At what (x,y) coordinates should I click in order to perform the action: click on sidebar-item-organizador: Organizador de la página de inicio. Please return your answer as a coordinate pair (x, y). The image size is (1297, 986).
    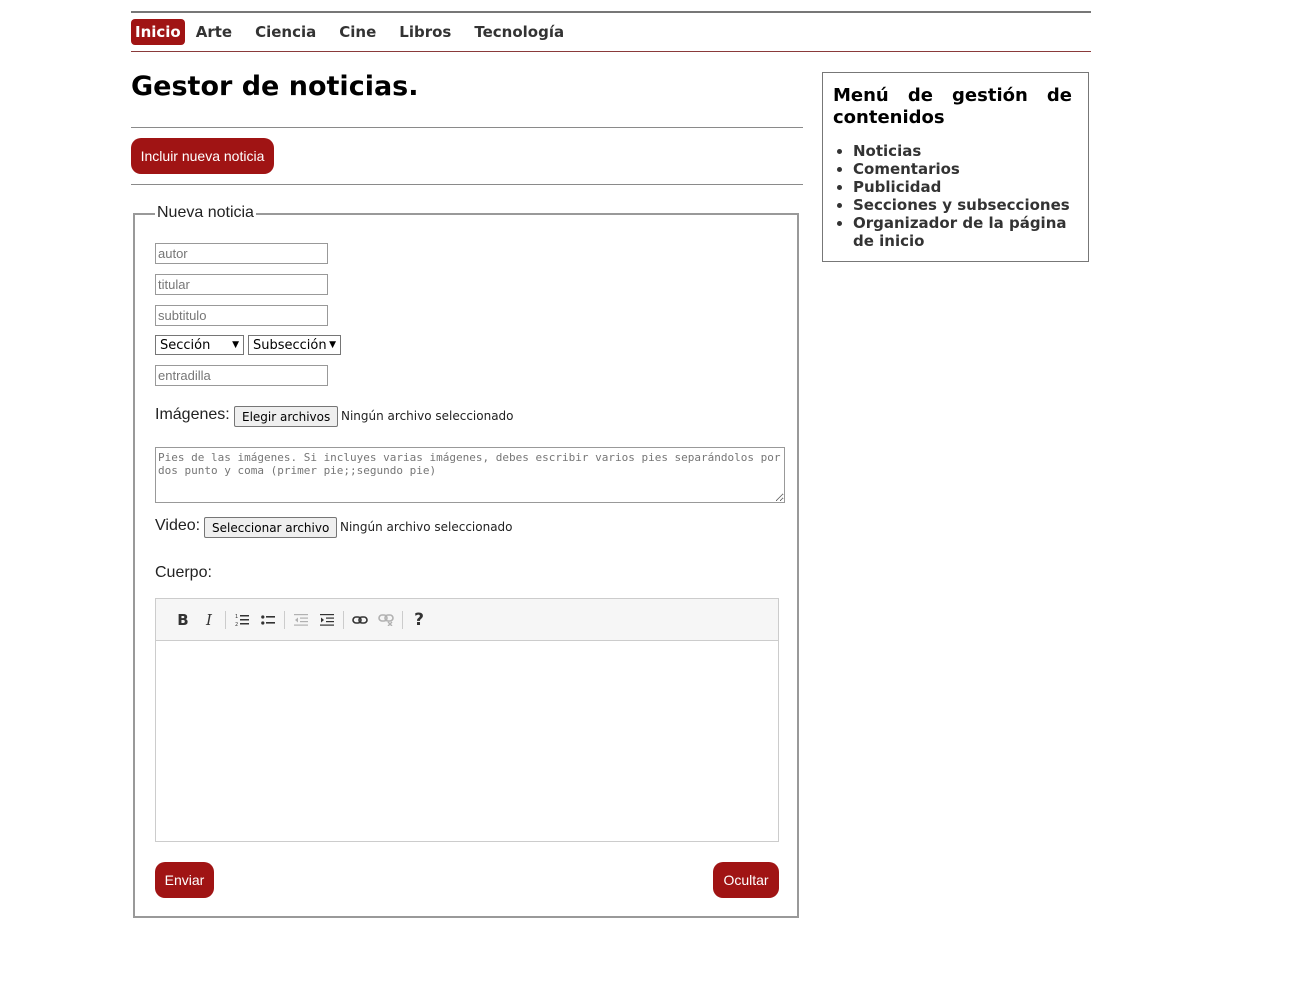
    Looking at the image, I should click on (962, 232).